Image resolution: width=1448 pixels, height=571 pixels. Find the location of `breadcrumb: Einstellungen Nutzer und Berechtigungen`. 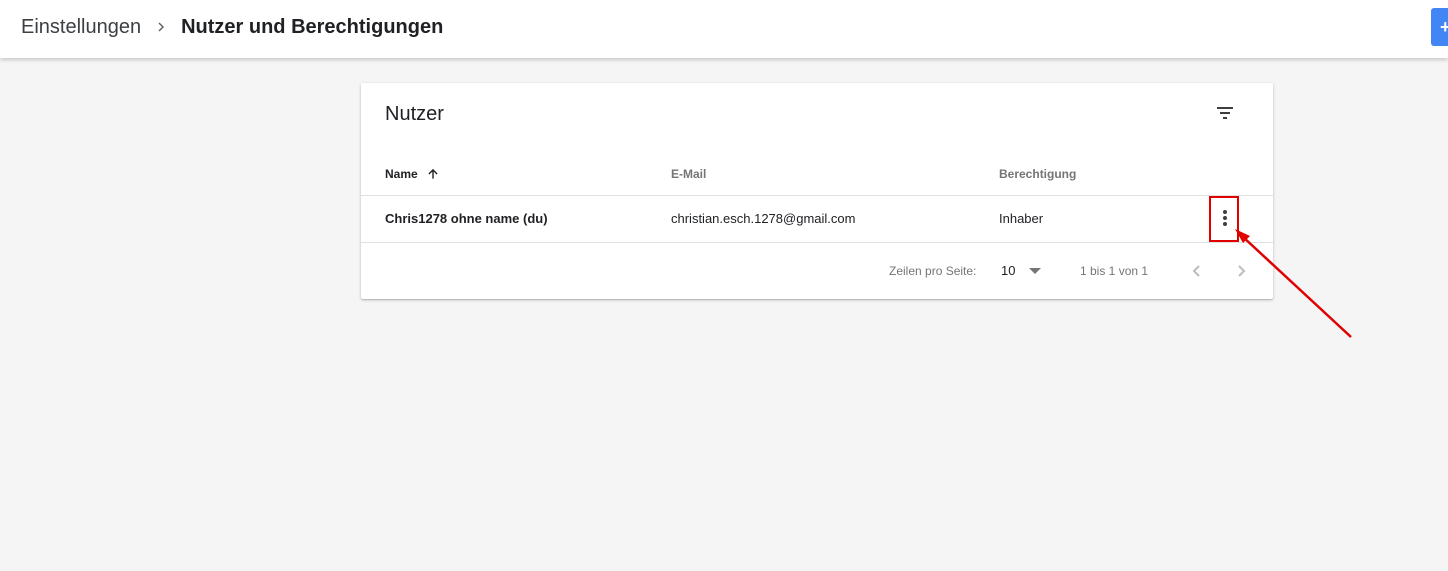

breadcrumb: Einstellungen Nutzer und Berechtigungen is located at coordinates (232, 27).